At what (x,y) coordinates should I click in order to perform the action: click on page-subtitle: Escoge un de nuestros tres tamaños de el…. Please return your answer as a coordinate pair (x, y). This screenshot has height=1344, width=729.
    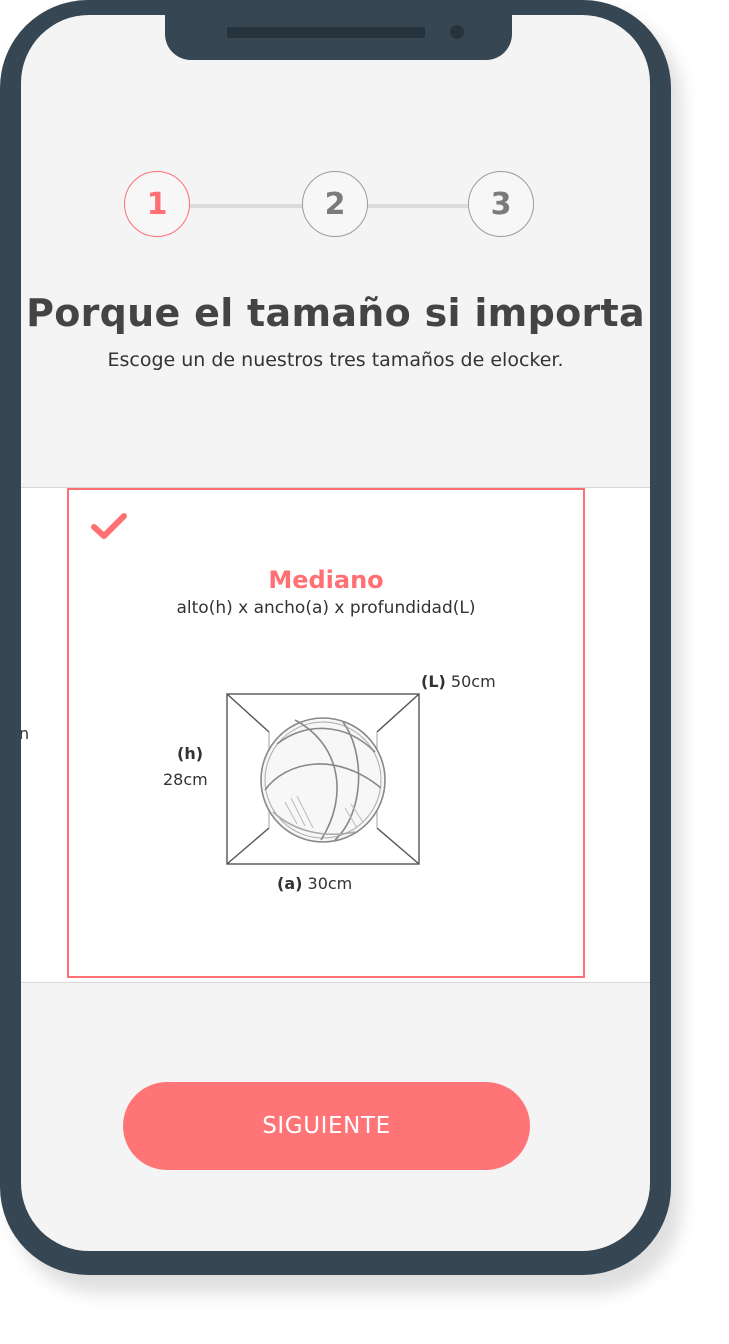
    Looking at the image, I should click on (335, 360).